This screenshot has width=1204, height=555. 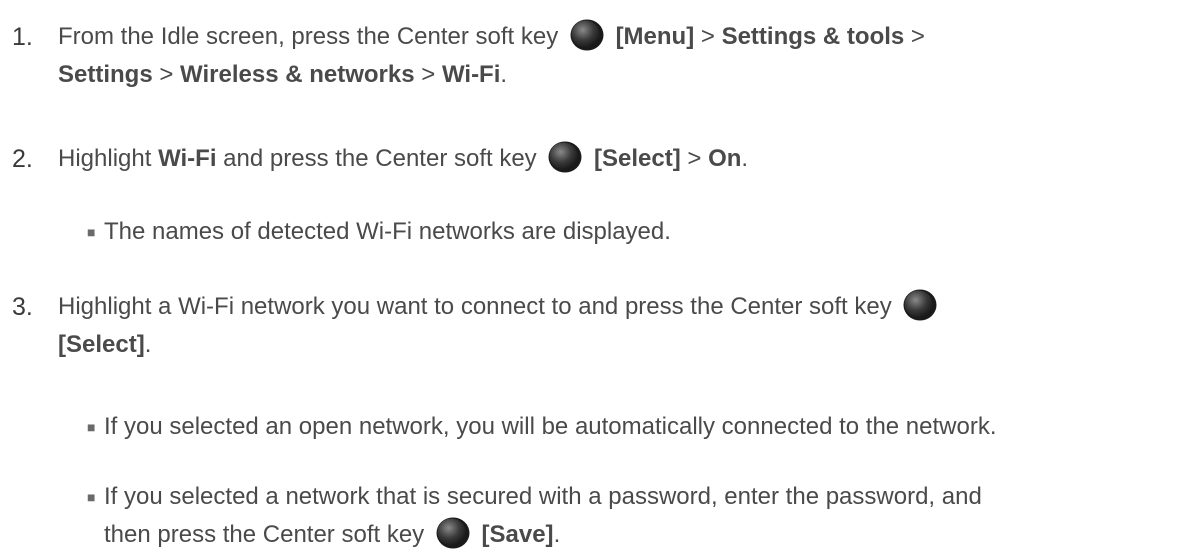 What do you see at coordinates (380, 158) in the screenshot?
I see `step-text: and press the Center soft key` at bounding box center [380, 158].